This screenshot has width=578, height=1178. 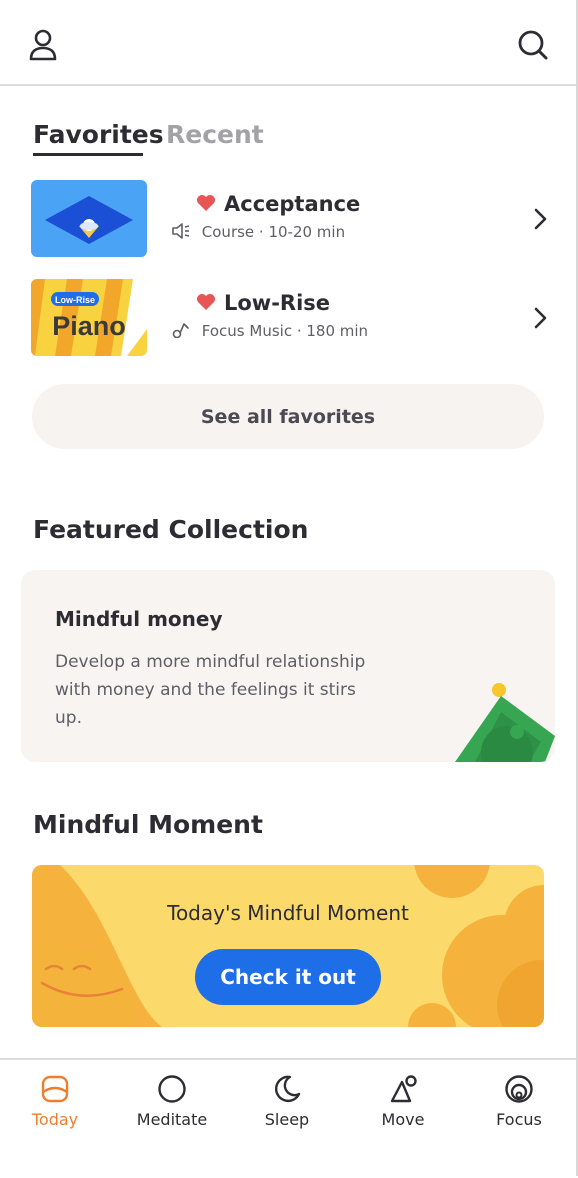 What do you see at coordinates (277, 303) in the screenshot?
I see `favorite-title-text: Low-Rise` at bounding box center [277, 303].